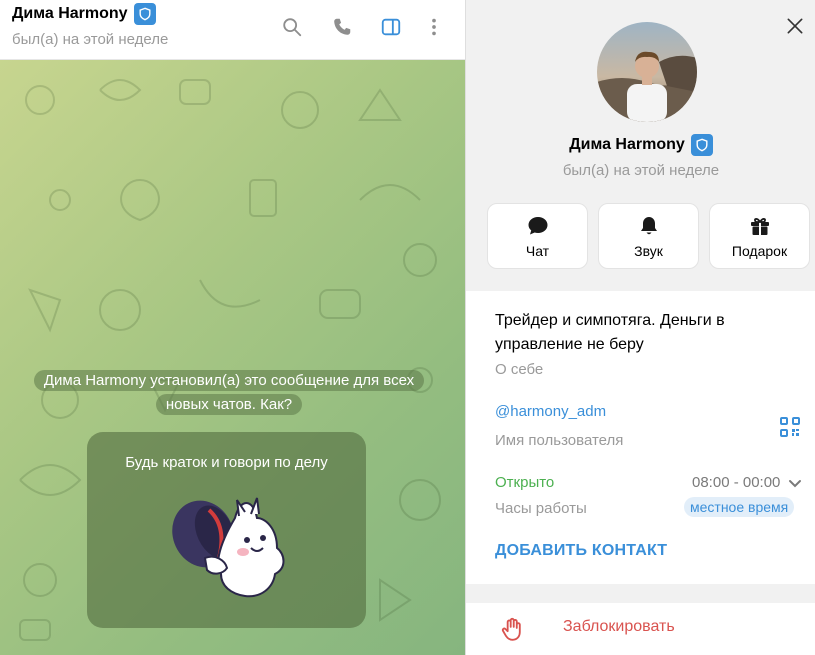 Image resolution: width=815 pixels, height=655 pixels. I want to click on profile-name-row: Дима Harmony, so click(640, 145).